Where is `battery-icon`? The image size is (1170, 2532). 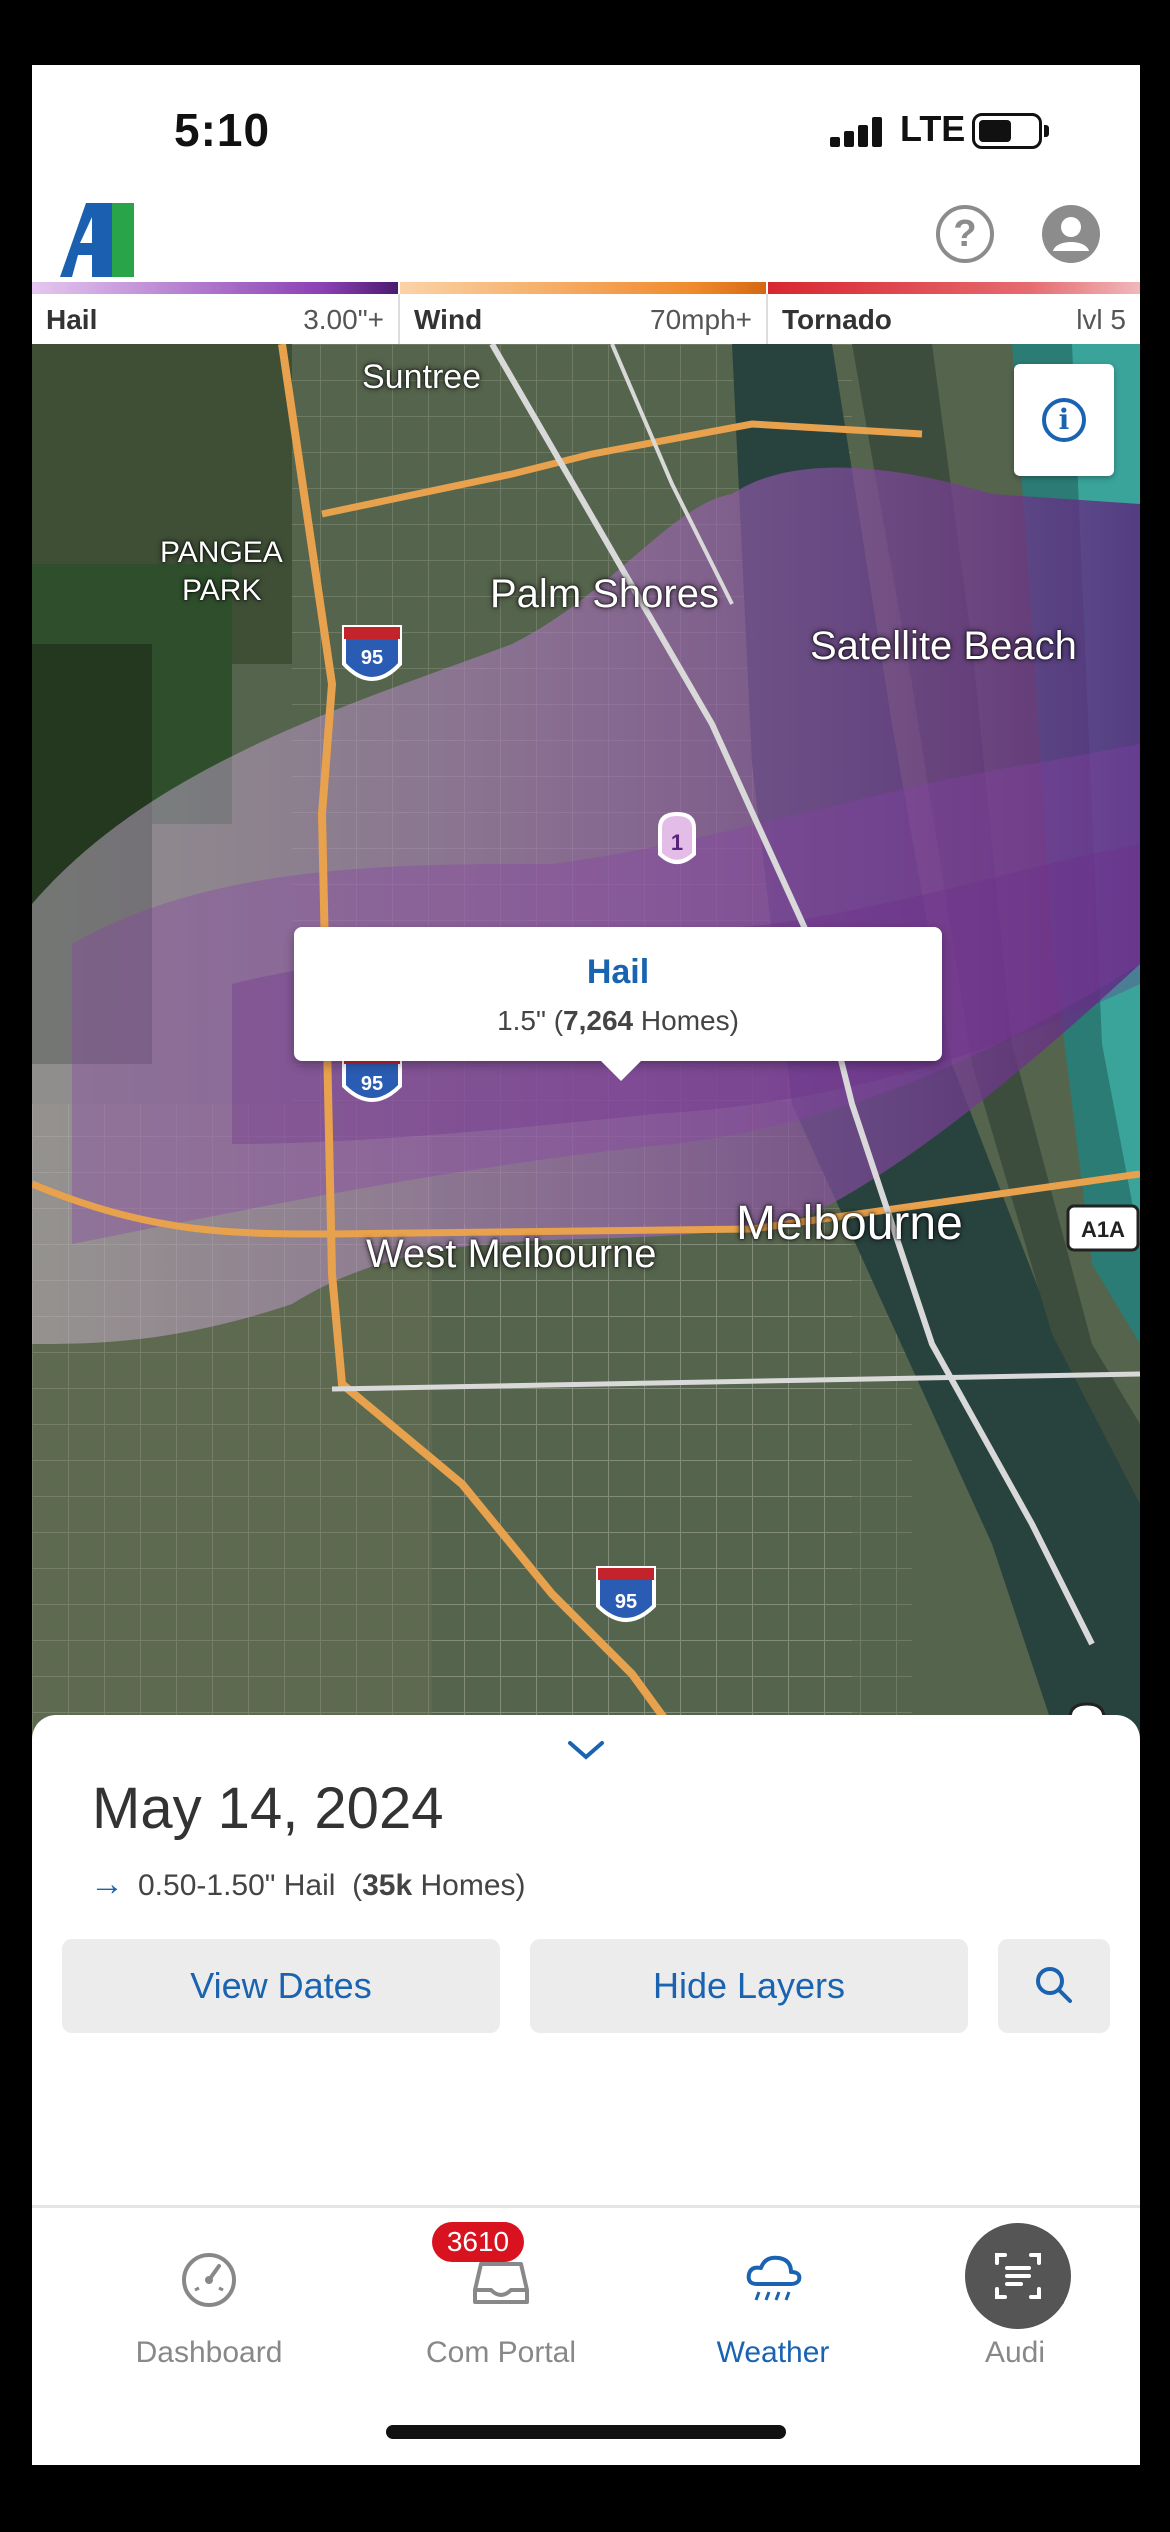
battery-icon is located at coordinates (1010, 131).